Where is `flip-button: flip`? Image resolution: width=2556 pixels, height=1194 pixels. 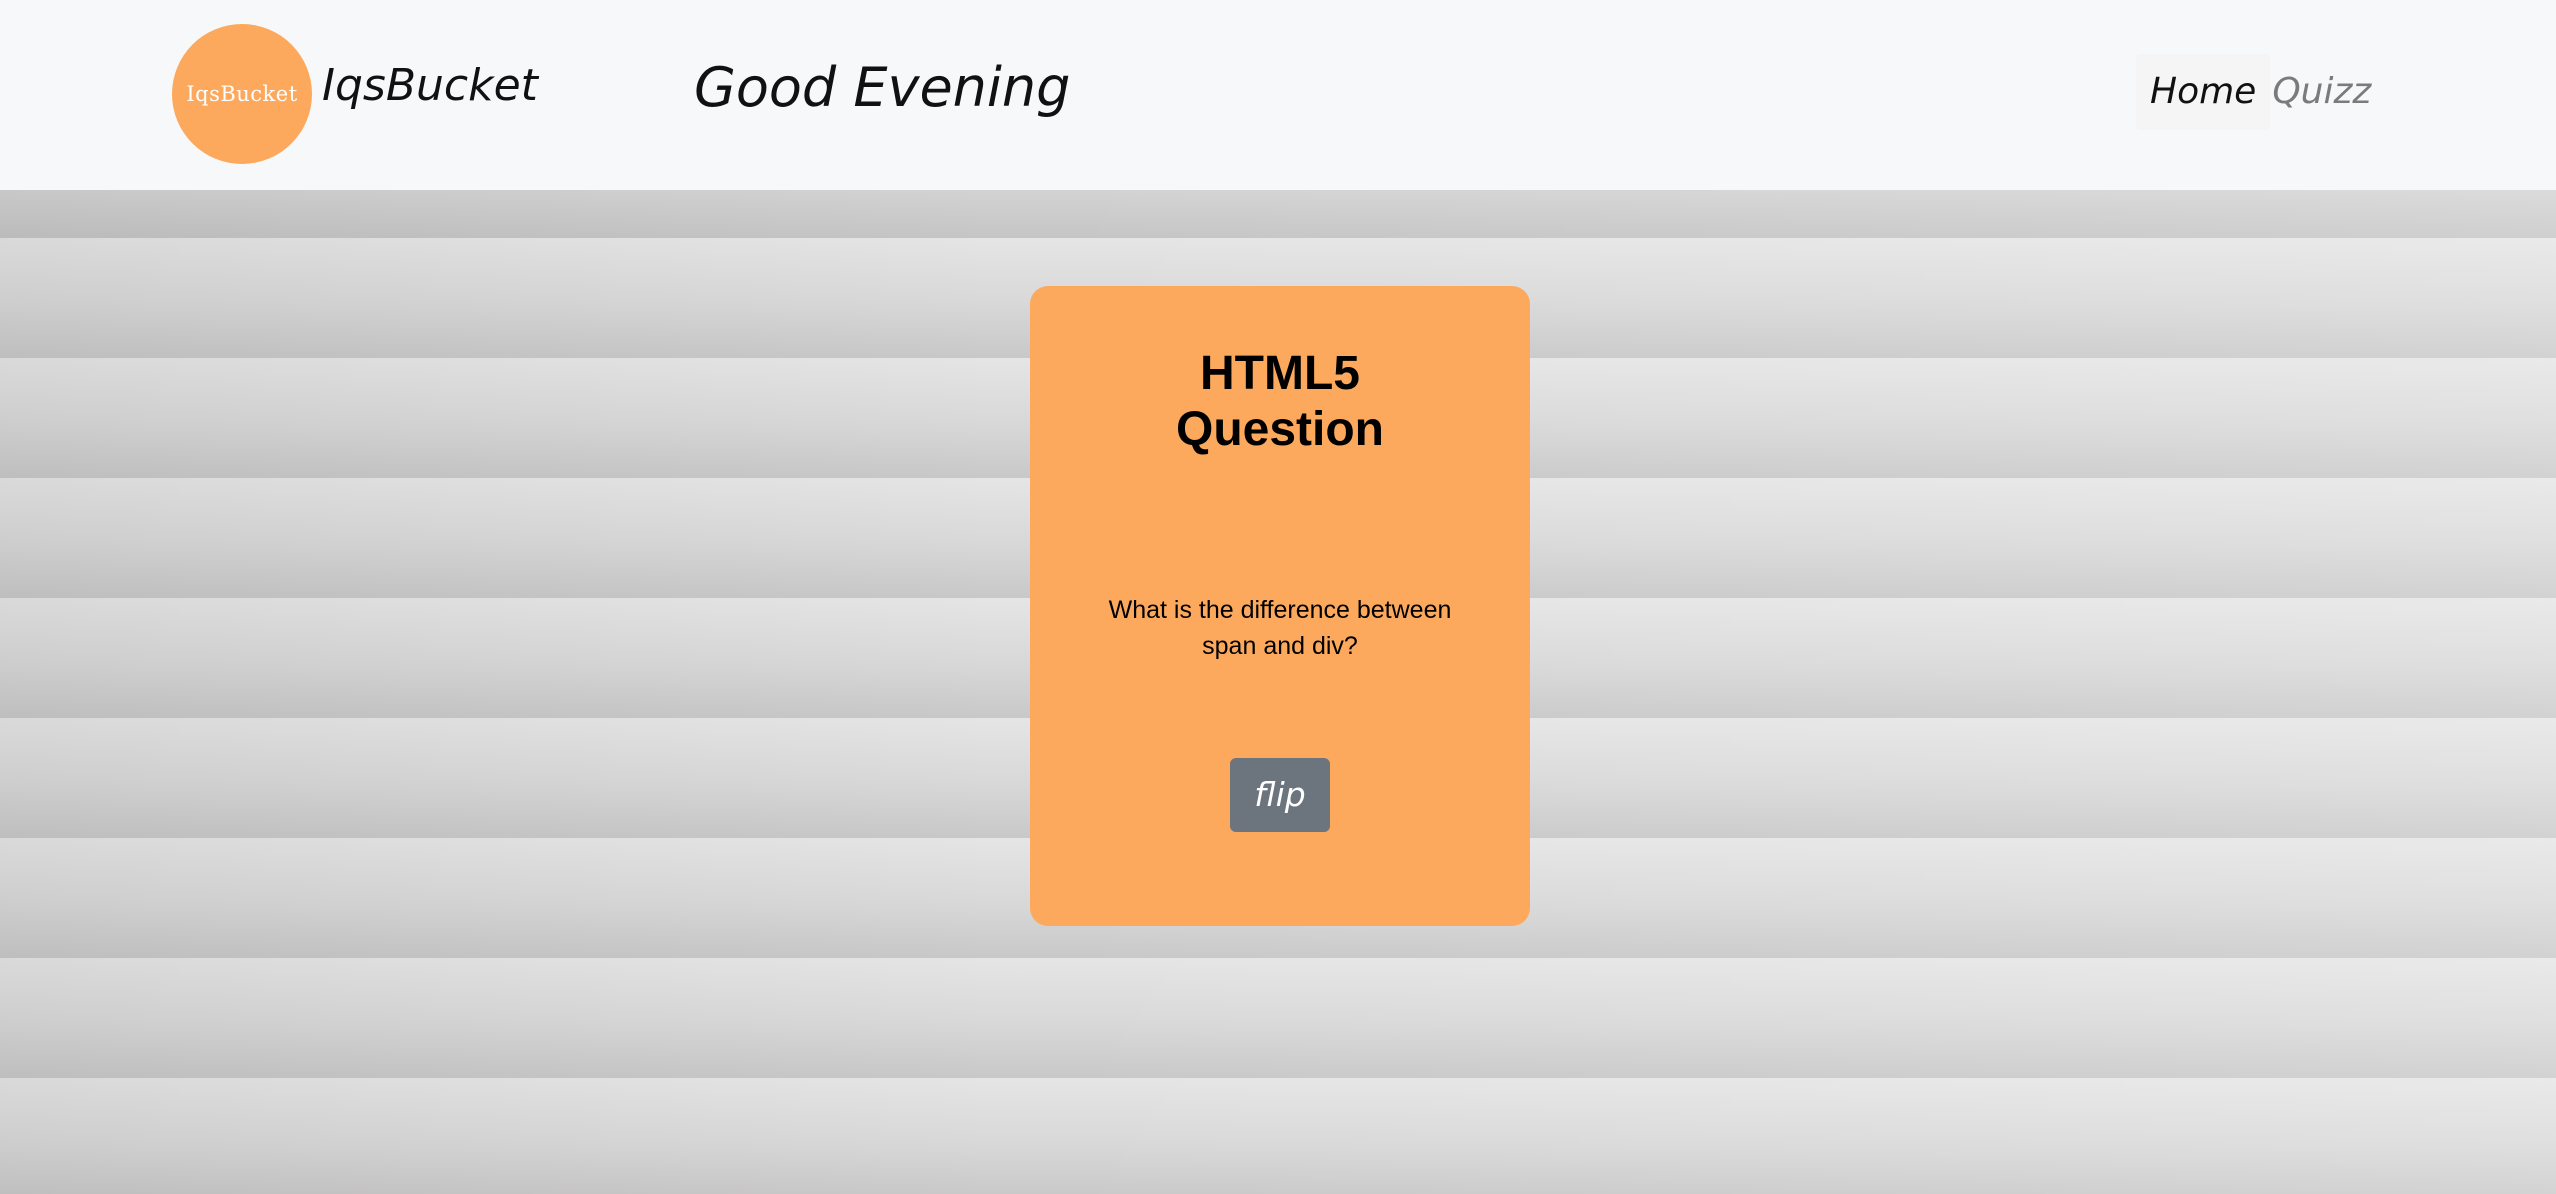
flip-button: flip is located at coordinates (1280, 795).